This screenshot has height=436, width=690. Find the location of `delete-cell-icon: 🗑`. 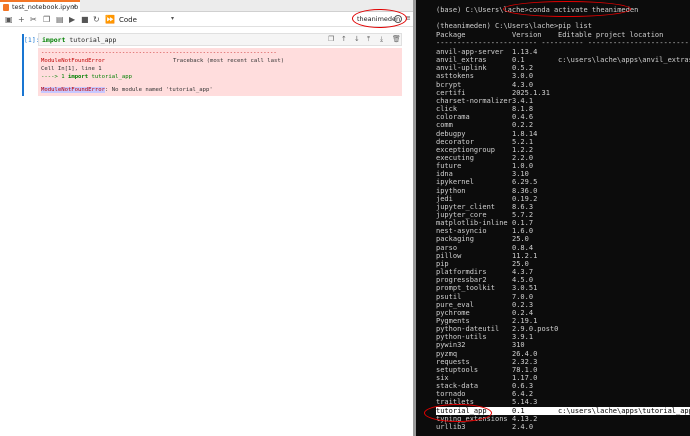

delete-cell-icon: 🗑 is located at coordinates (396, 39).